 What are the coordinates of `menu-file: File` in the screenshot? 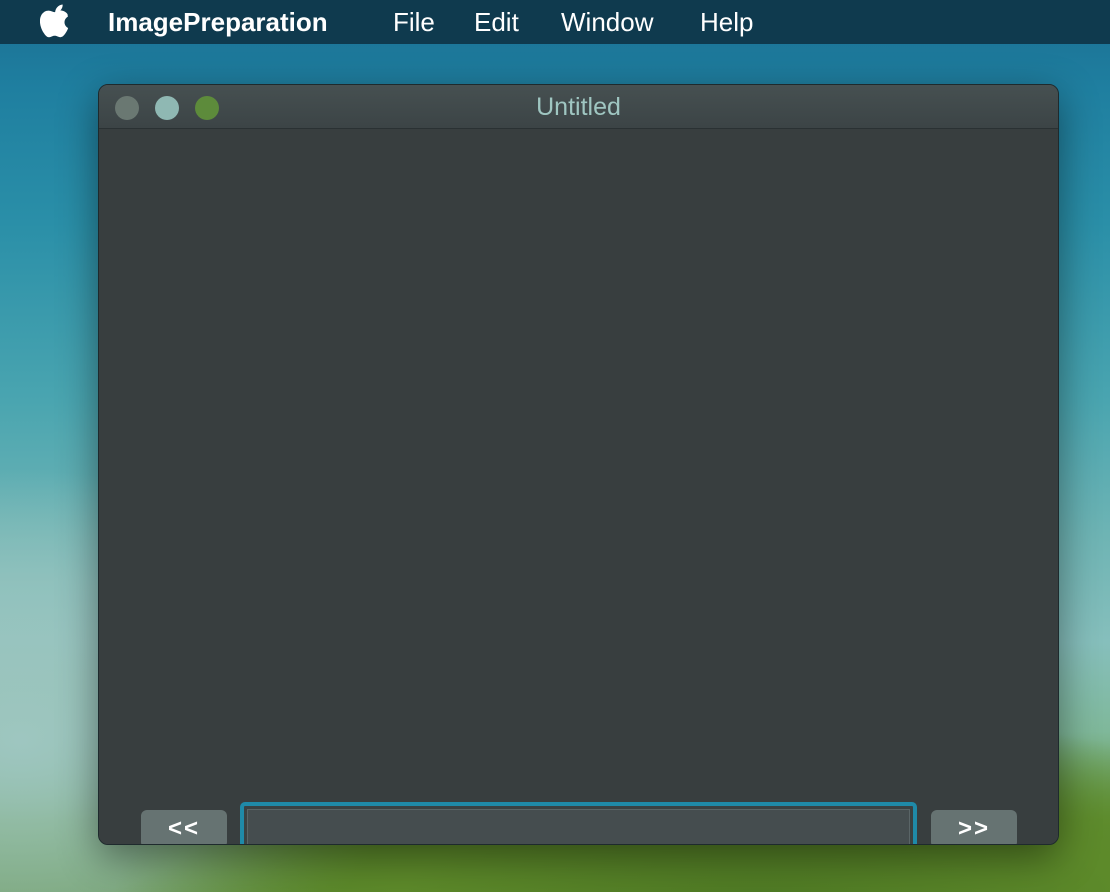 It's located at (414, 22).